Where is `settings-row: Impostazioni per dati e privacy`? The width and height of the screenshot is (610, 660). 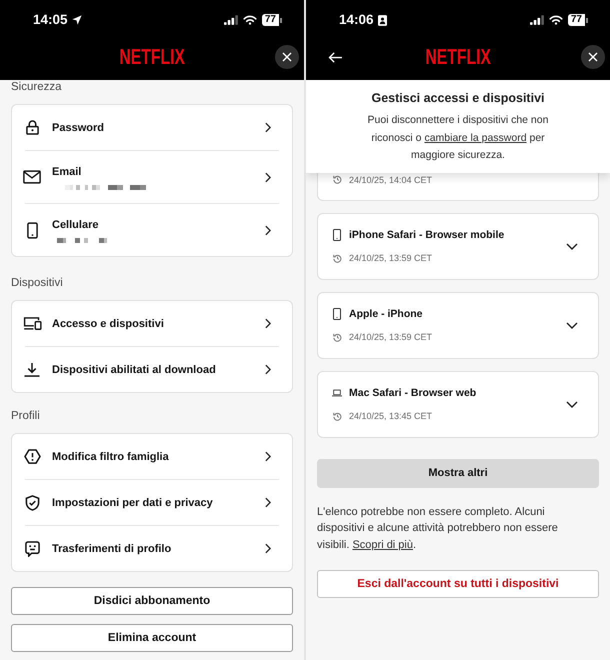 settings-row: Impostazioni per dati e privacy is located at coordinates (152, 502).